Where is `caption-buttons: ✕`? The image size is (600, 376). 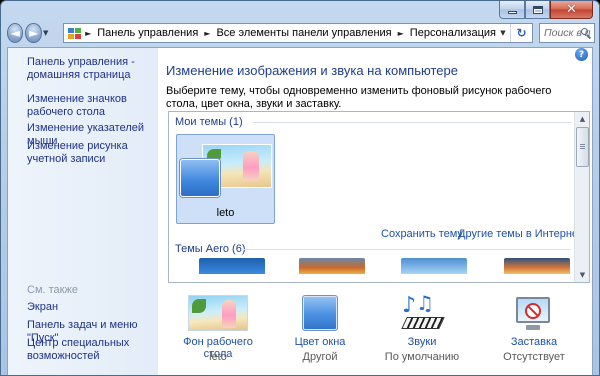 caption-buttons: ✕ is located at coordinates (546, 11).